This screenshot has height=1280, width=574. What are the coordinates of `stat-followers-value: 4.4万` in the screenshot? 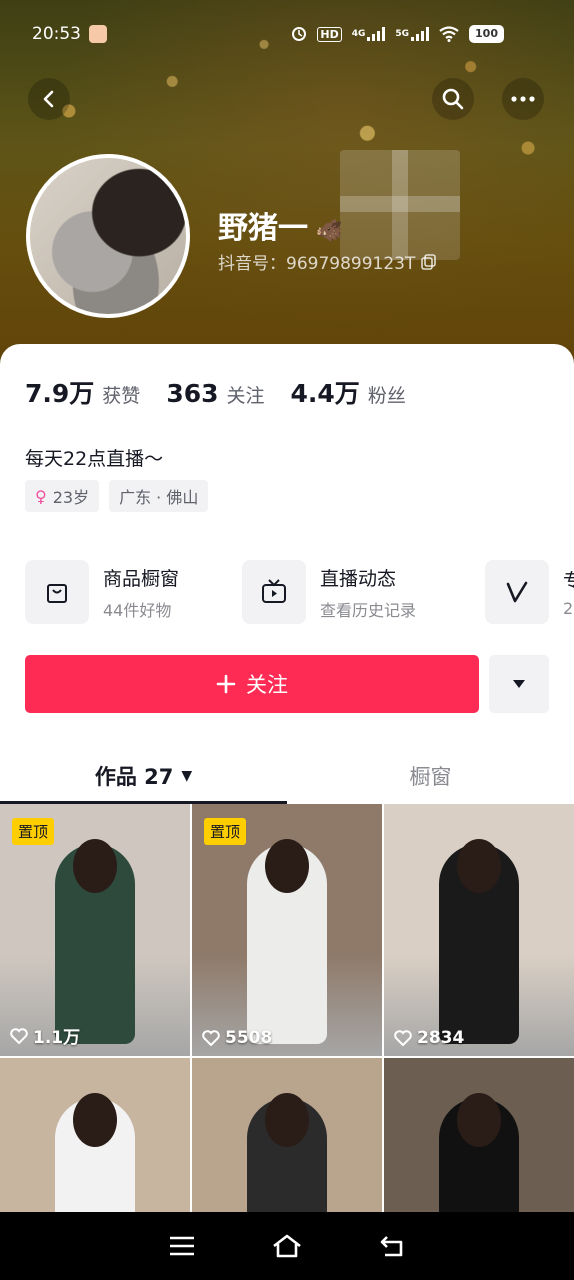 It's located at (325, 393).